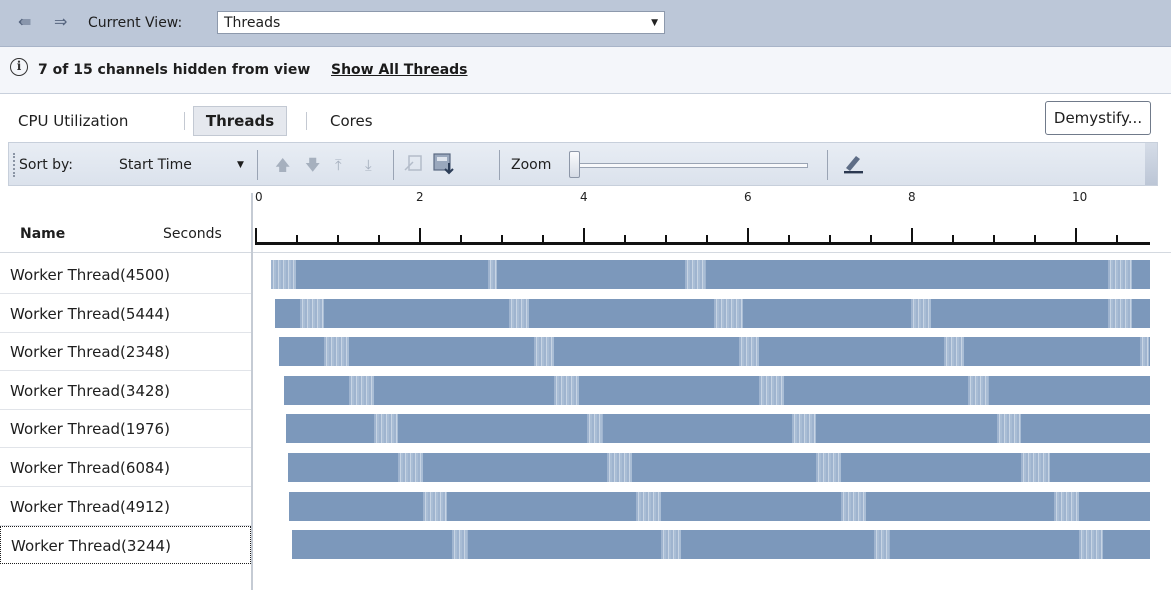 This screenshot has width=1171, height=590. What do you see at coordinates (338, 165) in the screenshot?
I see `move-top-icon: ⤒` at bounding box center [338, 165].